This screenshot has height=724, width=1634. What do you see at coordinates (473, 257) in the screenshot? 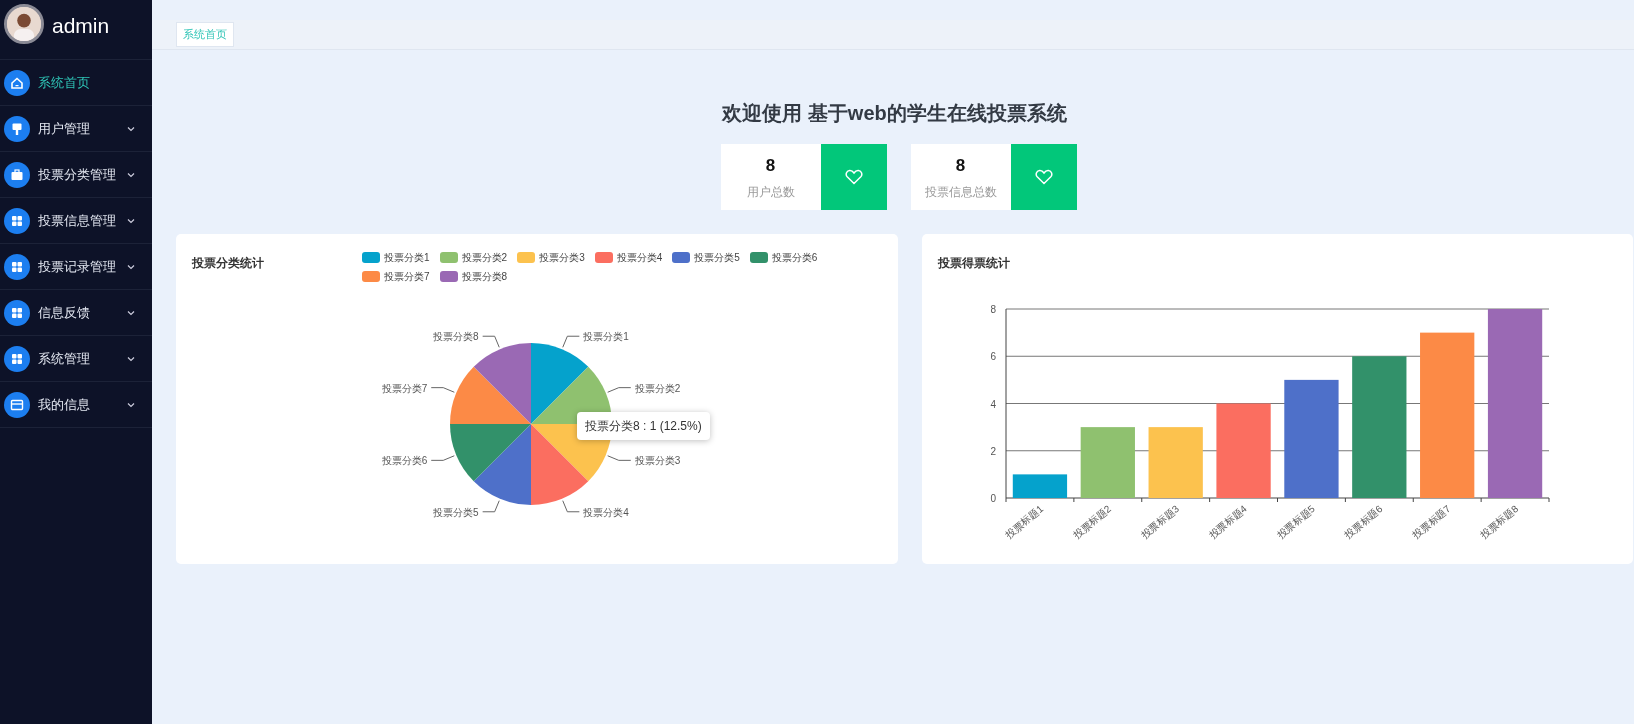
I see `legend-item: 投票分类2` at bounding box center [473, 257].